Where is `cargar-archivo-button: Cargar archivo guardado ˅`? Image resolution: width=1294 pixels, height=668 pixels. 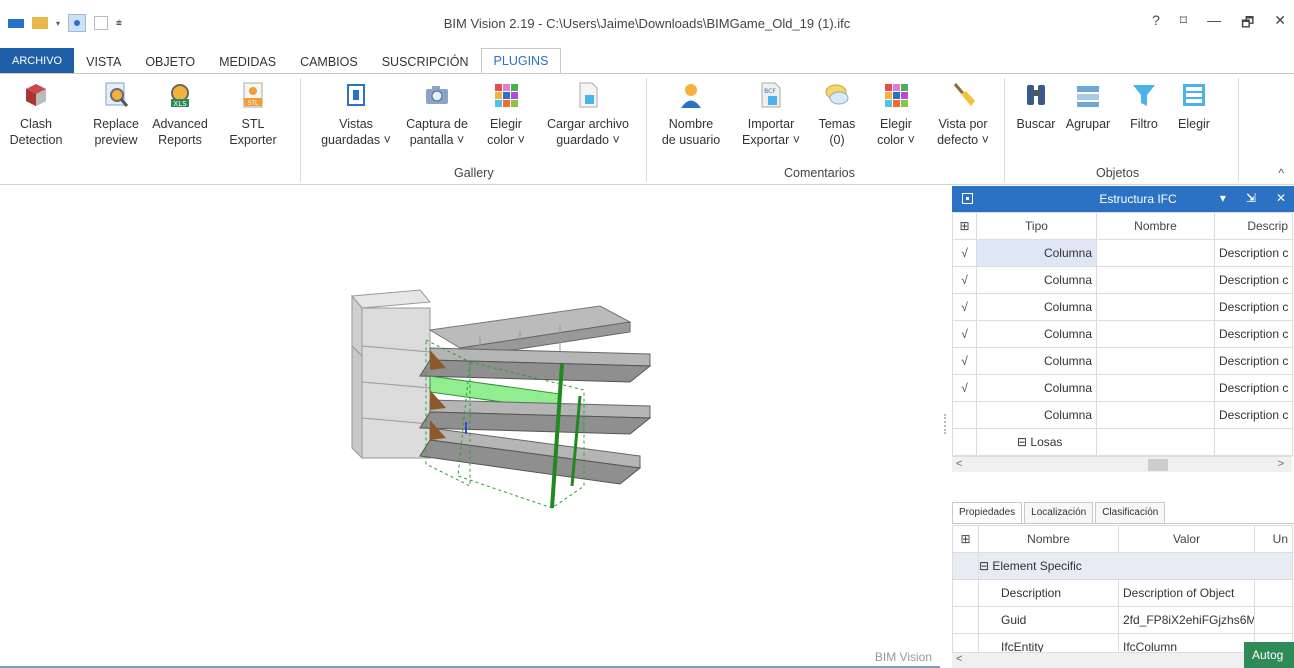
cargar-archivo-button: Cargar archivo guardado ˅ is located at coordinates (588, 114).